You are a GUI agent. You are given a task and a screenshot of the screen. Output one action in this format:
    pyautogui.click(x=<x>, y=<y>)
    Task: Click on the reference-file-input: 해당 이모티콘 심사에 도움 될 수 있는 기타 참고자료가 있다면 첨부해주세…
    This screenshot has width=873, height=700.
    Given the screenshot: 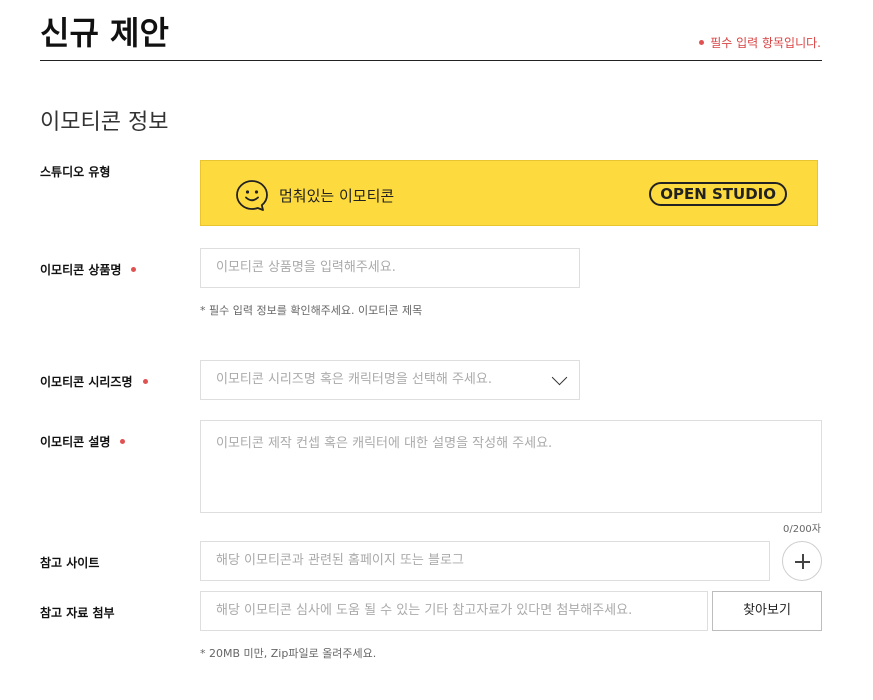 What is the action you would take?
    pyautogui.click(x=454, y=611)
    